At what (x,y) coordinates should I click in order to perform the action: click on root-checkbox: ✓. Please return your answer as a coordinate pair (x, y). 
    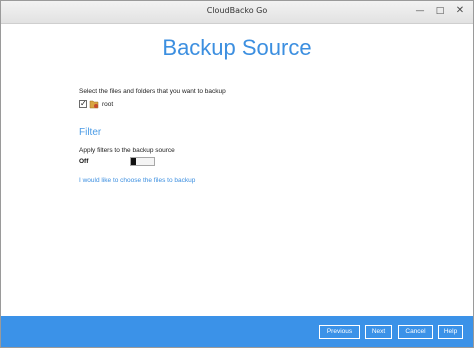
    Looking at the image, I should click on (83, 103).